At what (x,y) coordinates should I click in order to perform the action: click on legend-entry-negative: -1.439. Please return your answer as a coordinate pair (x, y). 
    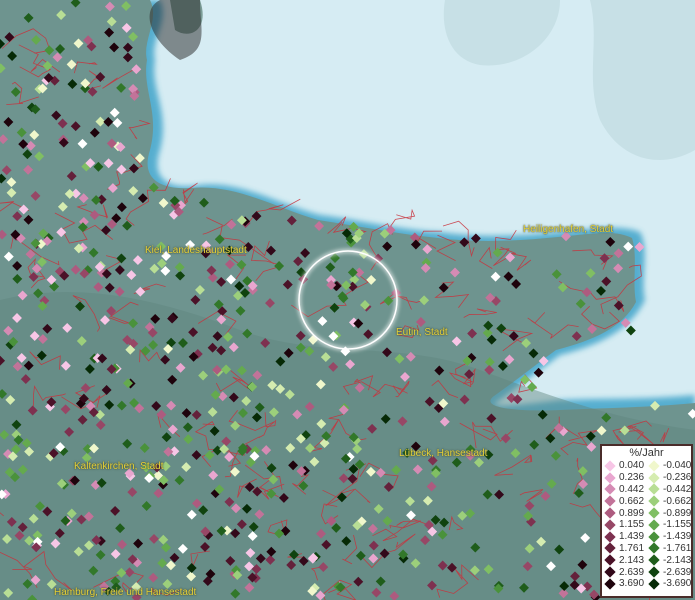
    Looking at the image, I should click on (669, 537).